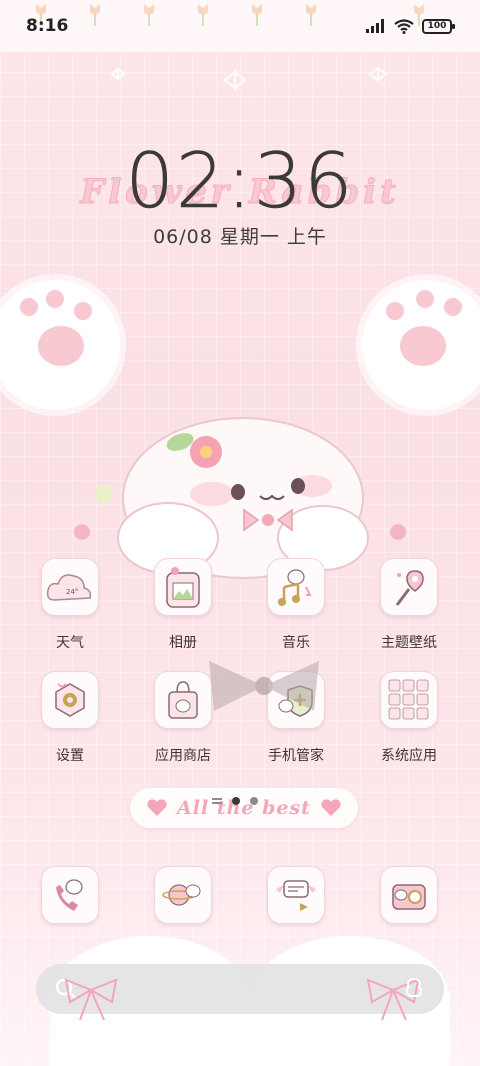 The width and height of the screenshot is (480, 1066). Describe the element at coordinates (264, 686) in the screenshot. I see `polka-bow-decoration` at that location.